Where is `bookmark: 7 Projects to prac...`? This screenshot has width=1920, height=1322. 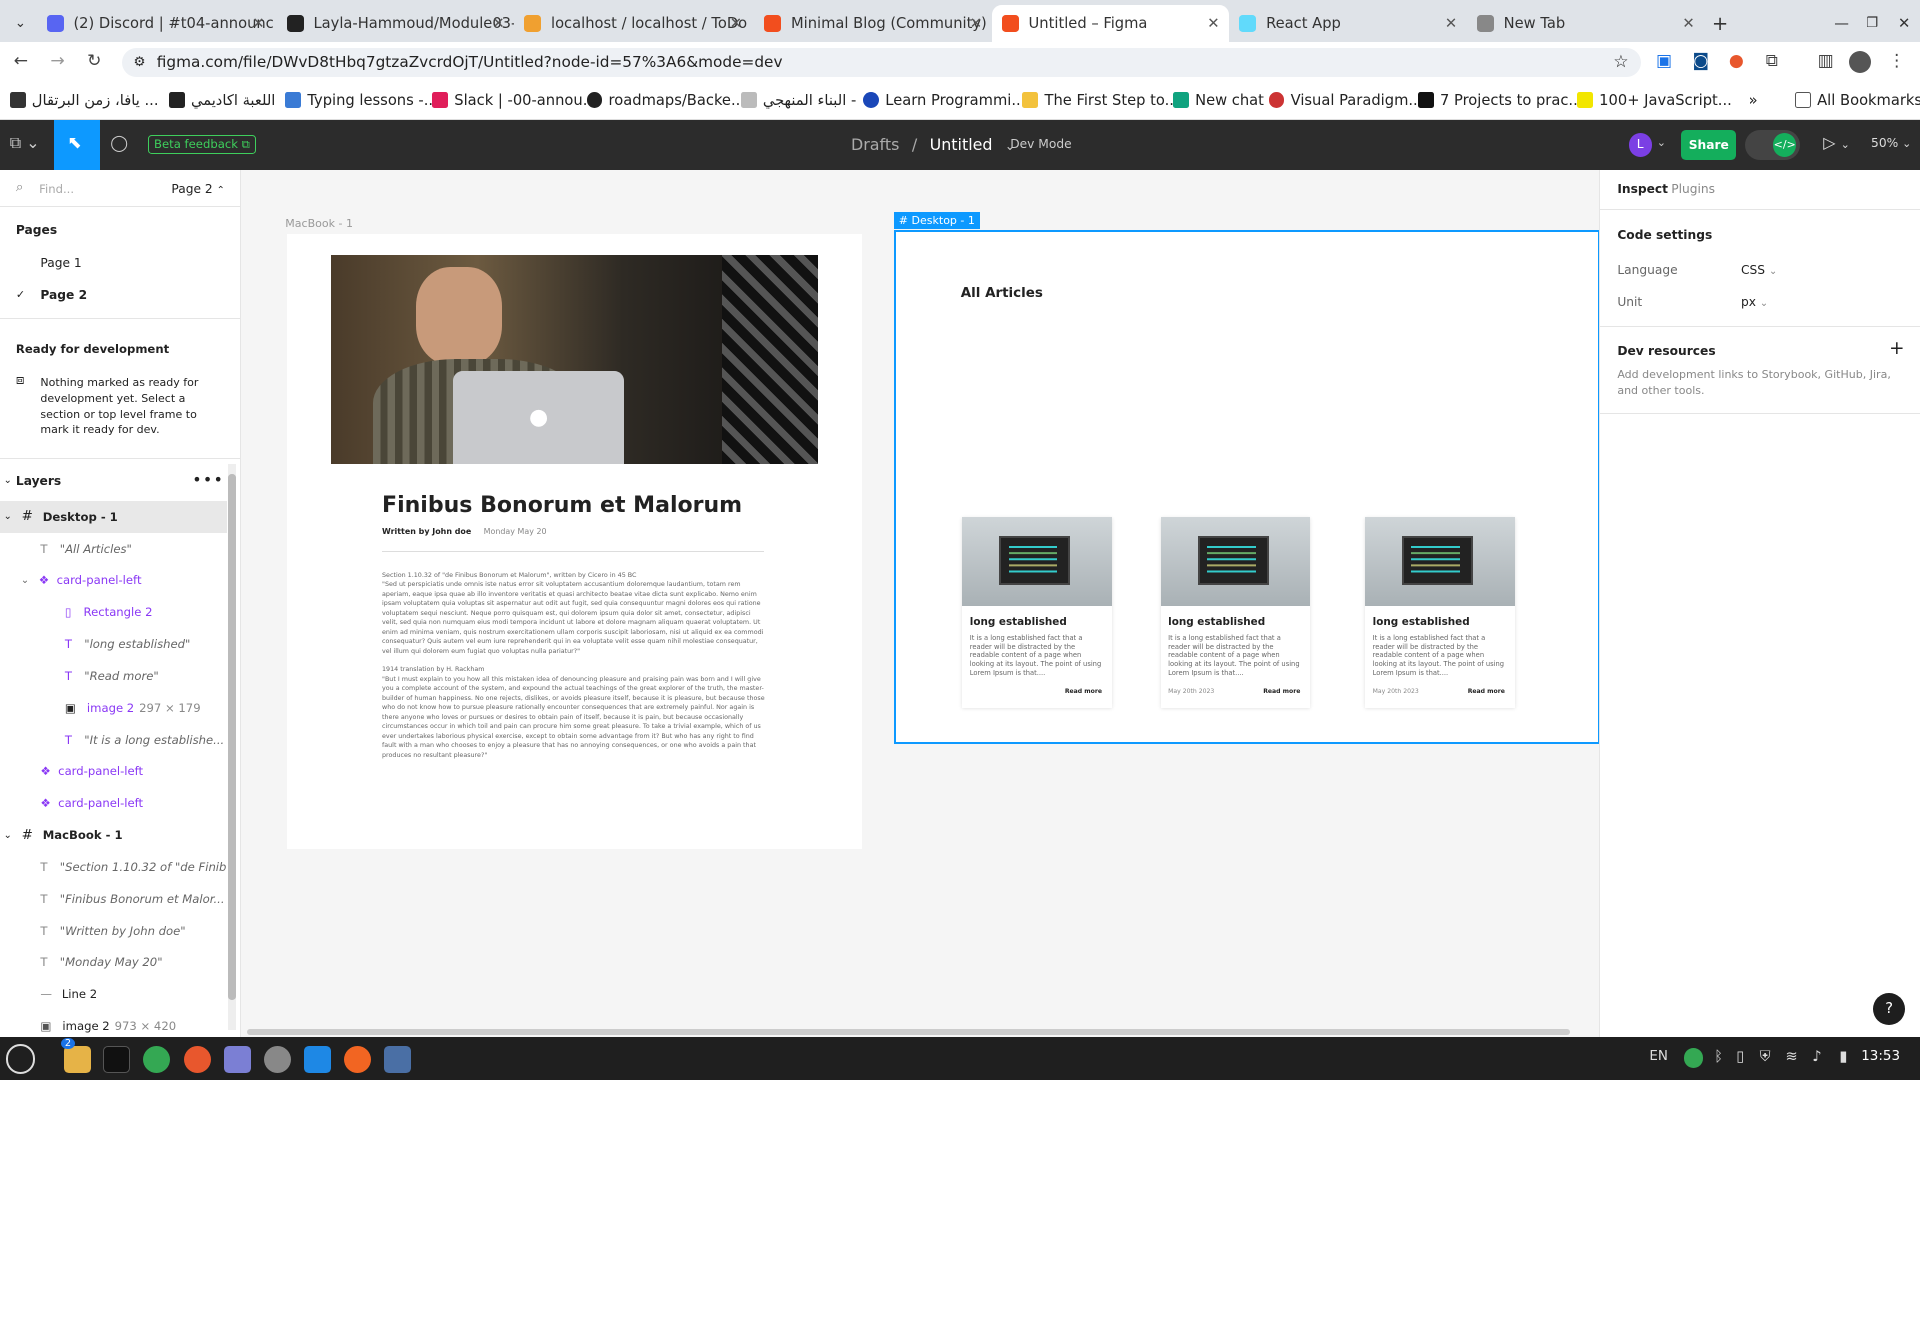 bookmark: 7 Projects to prac... is located at coordinates (1499, 100).